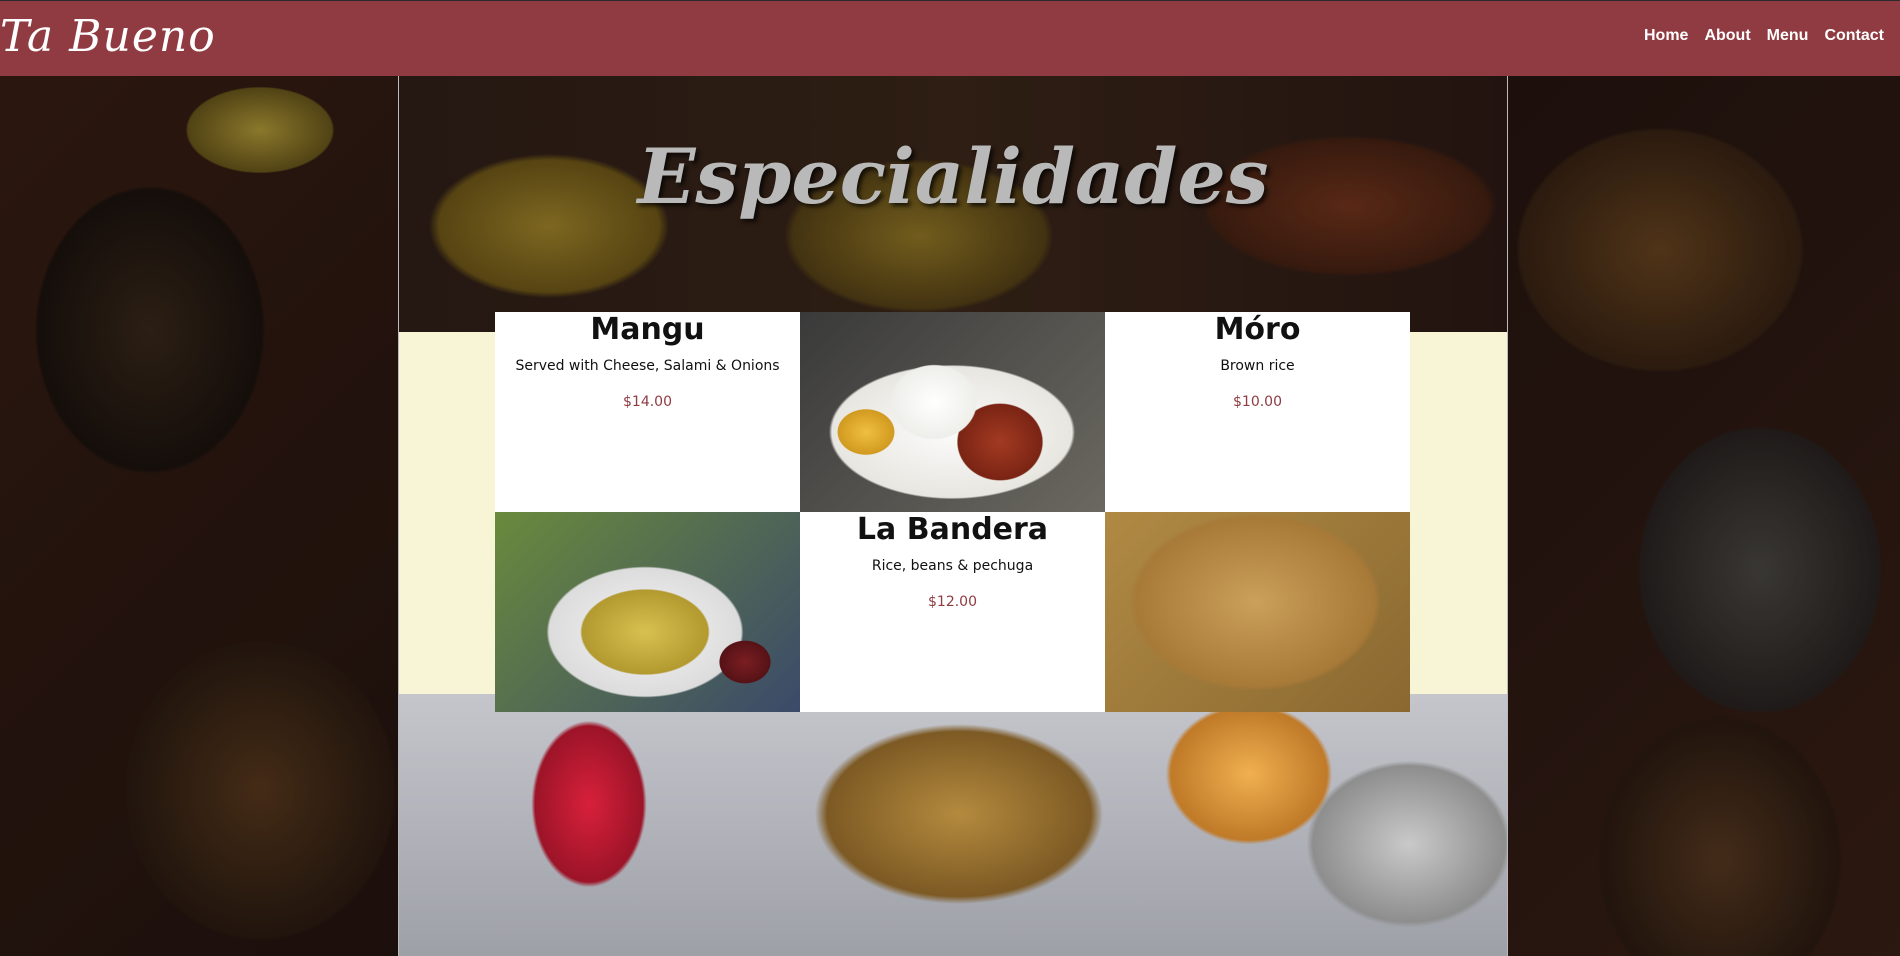 This screenshot has height=956, width=1900. What do you see at coordinates (1788, 36) in the screenshot?
I see `nav-menu-link: Menu` at bounding box center [1788, 36].